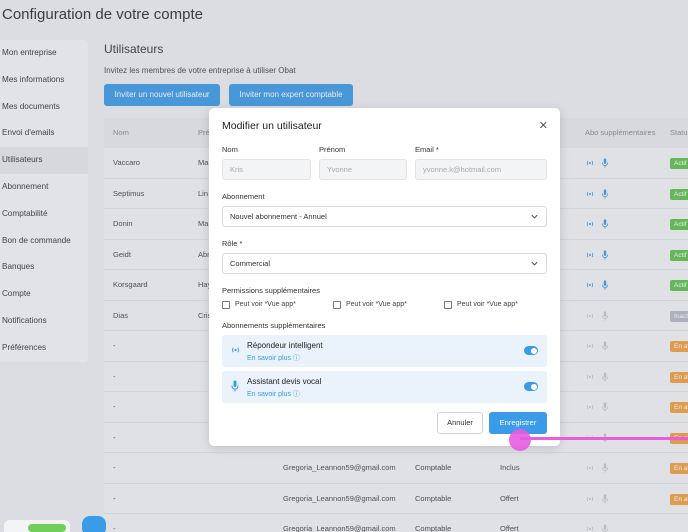  What do you see at coordinates (332, 149) in the screenshot?
I see `prenom-label: Prénom` at bounding box center [332, 149].